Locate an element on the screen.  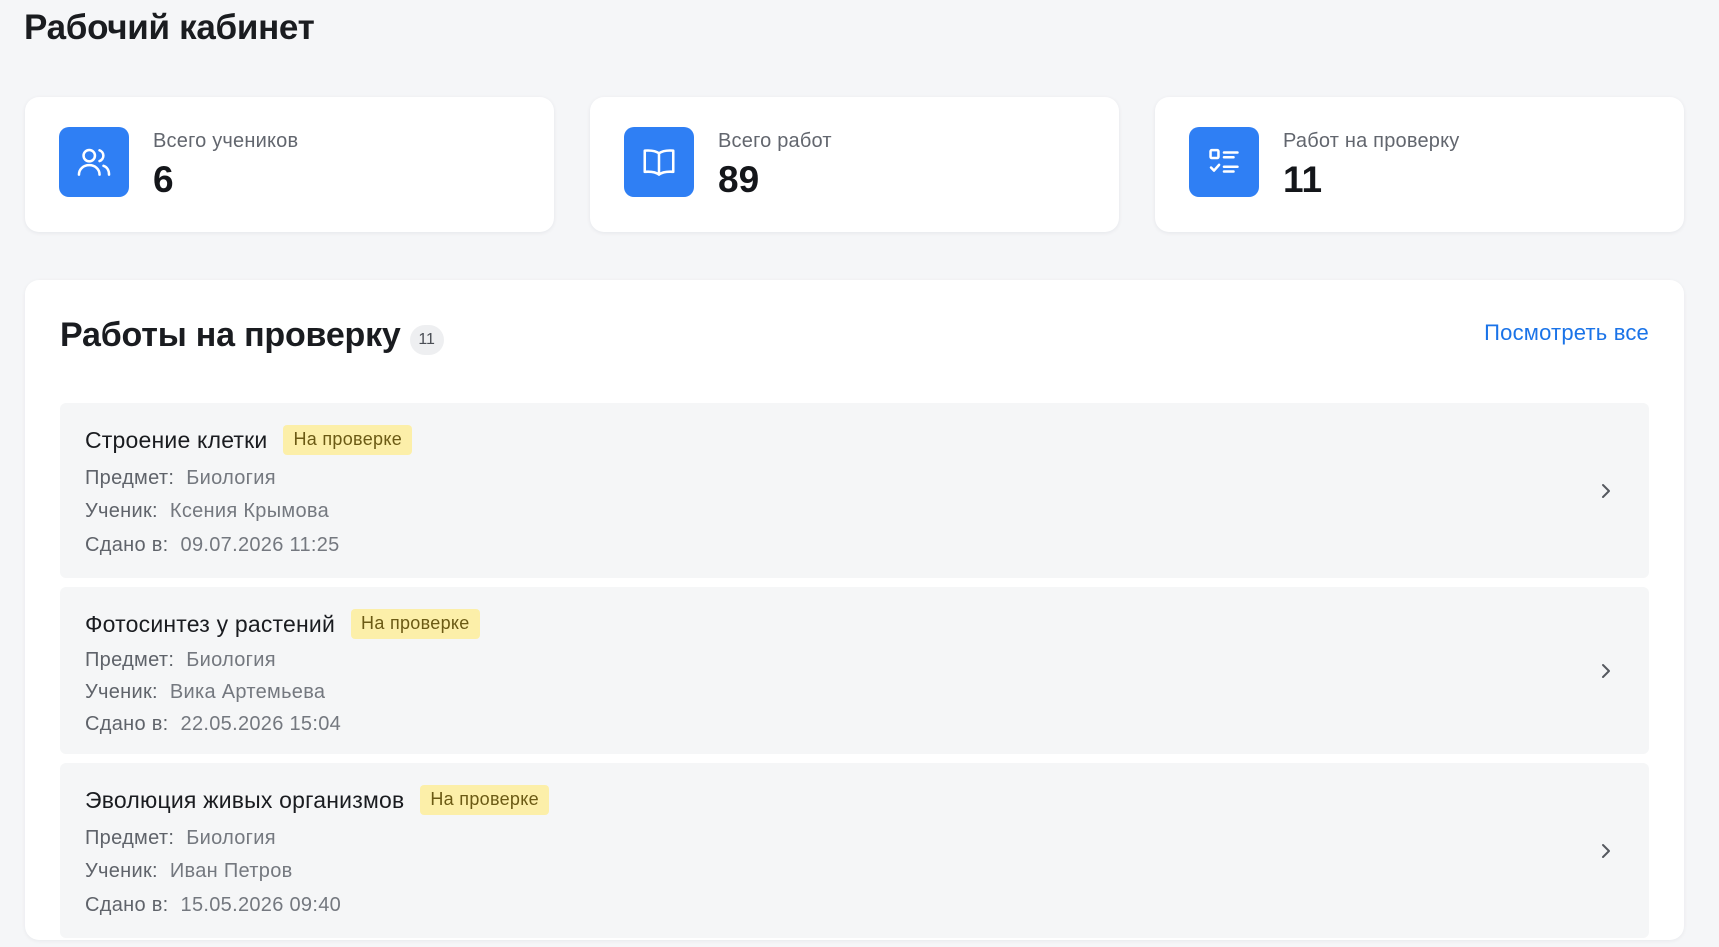
submitted-value: 22.05.2026 15:04 is located at coordinates (261, 724).